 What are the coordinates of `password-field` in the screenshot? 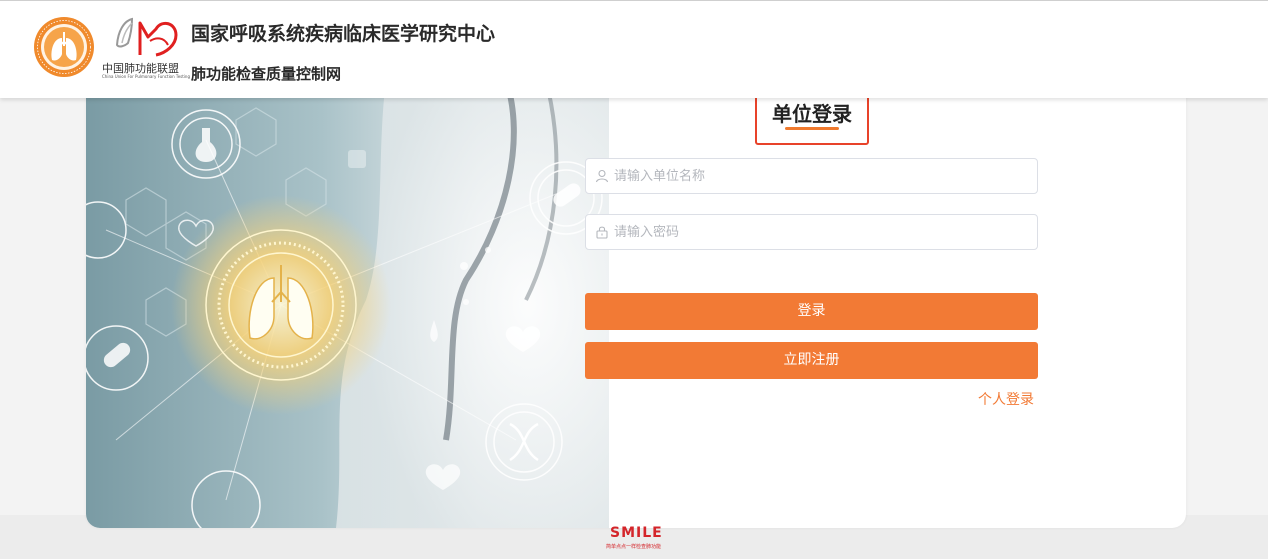 It's located at (811, 232).